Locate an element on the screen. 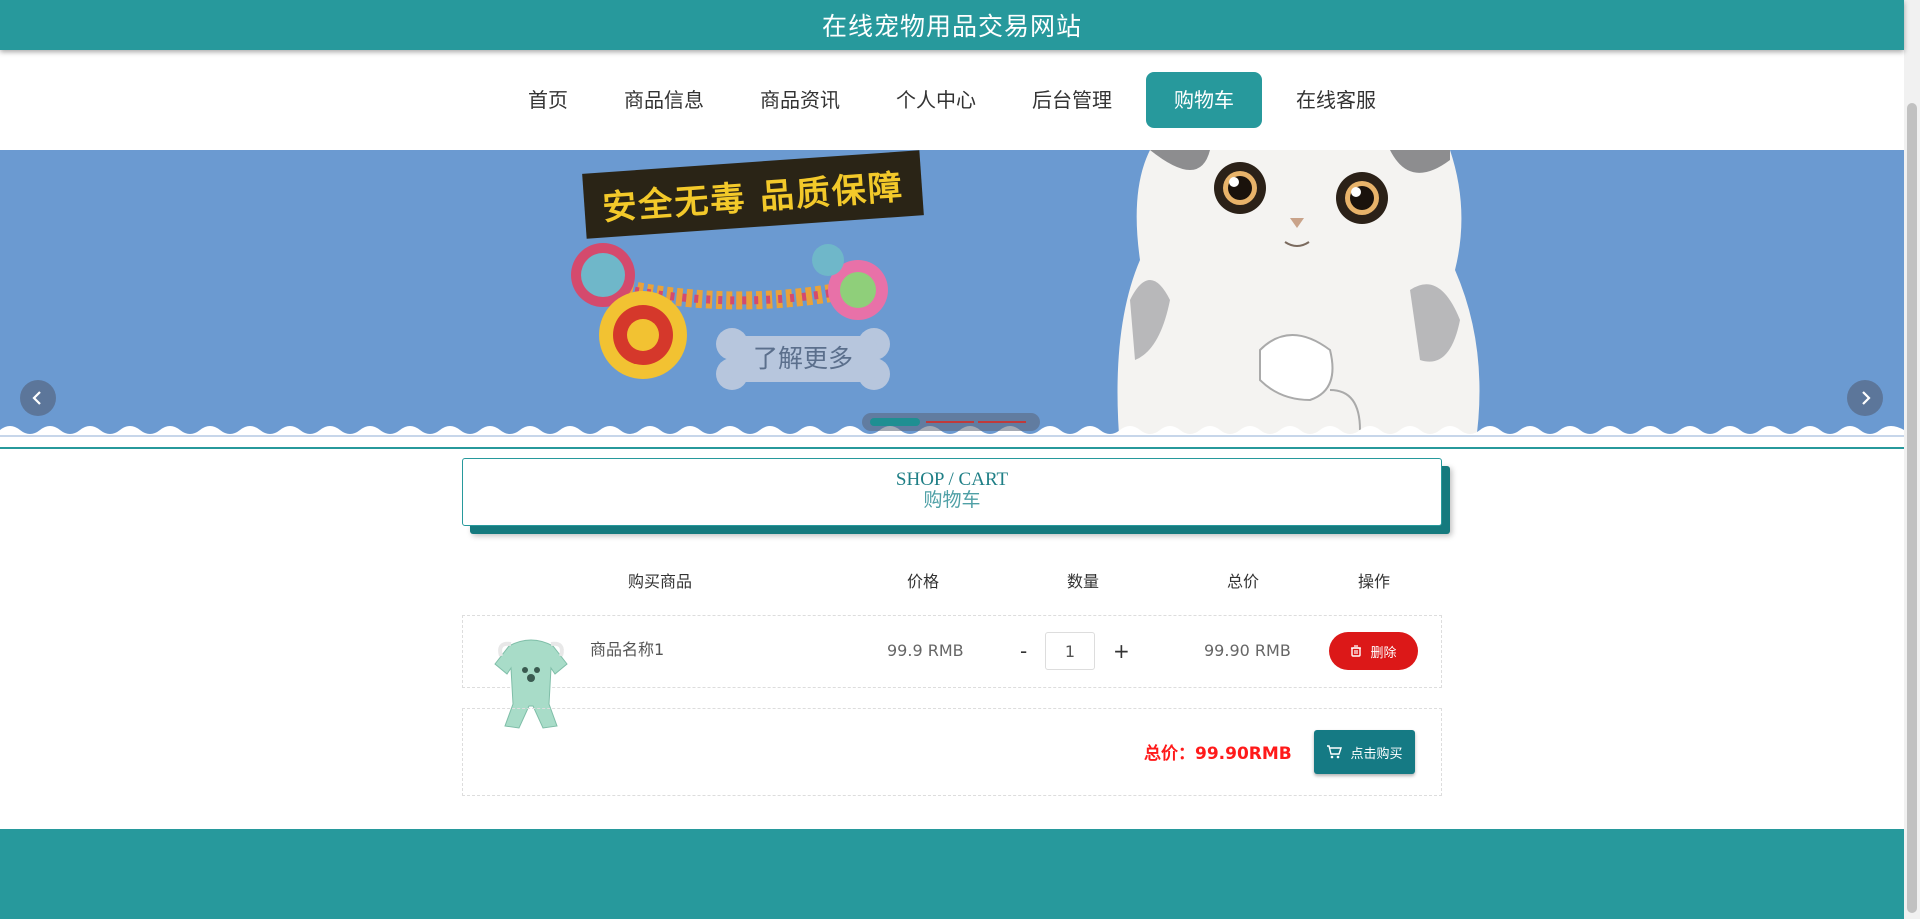  product-price: 99.9 RMB is located at coordinates (925, 650).